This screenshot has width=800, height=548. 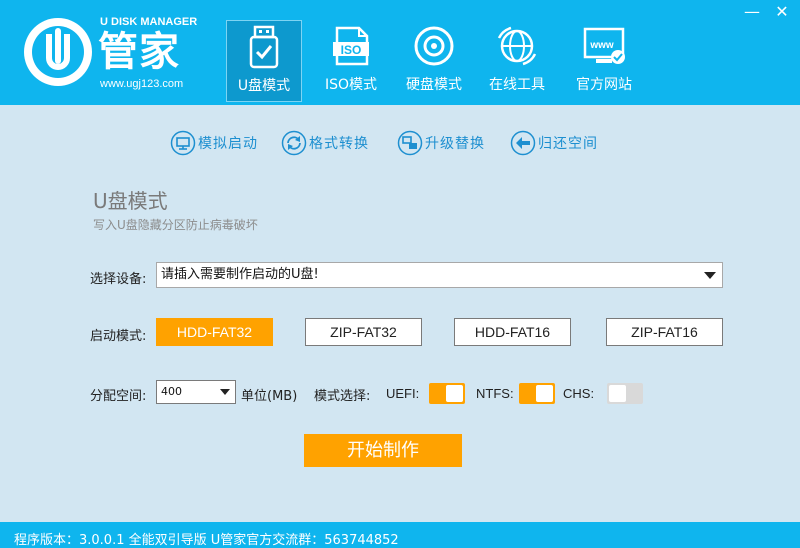 What do you see at coordinates (517, 46) in the screenshot?
I see `globe-icon` at bounding box center [517, 46].